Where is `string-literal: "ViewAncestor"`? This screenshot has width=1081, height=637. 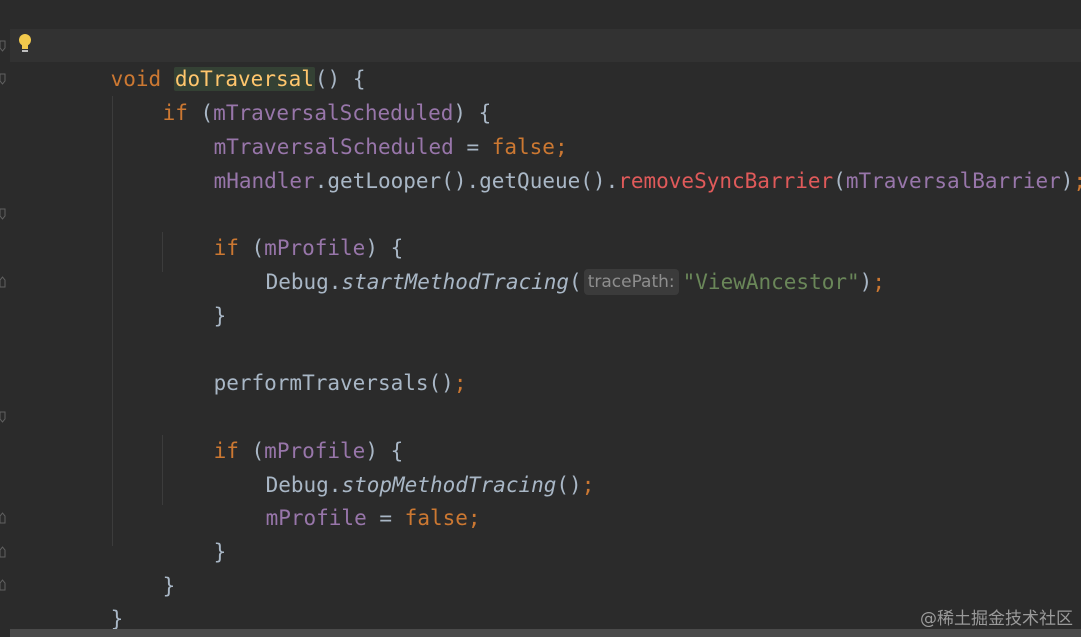
string-literal: "ViewAncestor" is located at coordinates (771, 282).